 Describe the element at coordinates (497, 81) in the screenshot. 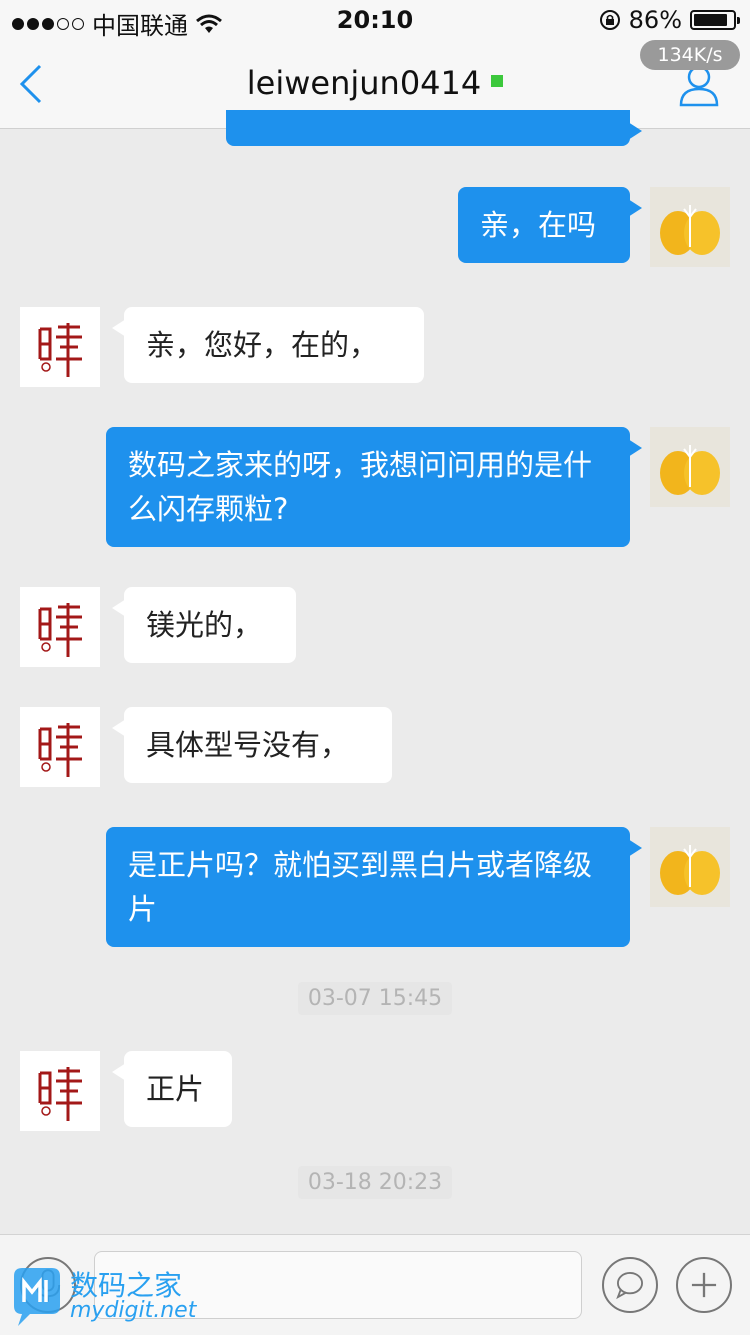

I see `online-status-icon` at that location.